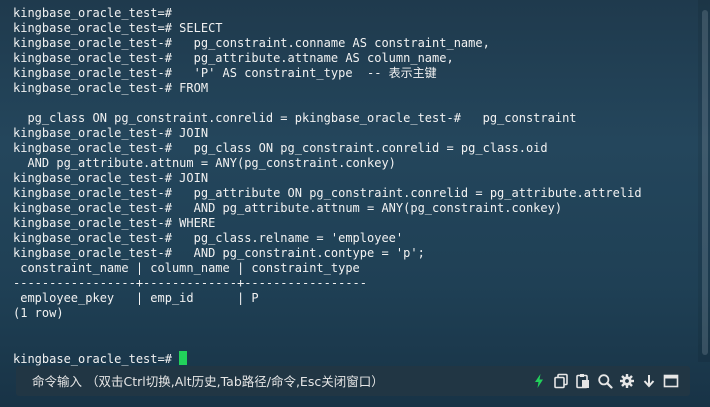 The height and width of the screenshot is (407, 710). What do you see at coordinates (118, 28) in the screenshot?
I see `terminal-line: kingbase_oracle_test=# SELECT` at bounding box center [118, 28].